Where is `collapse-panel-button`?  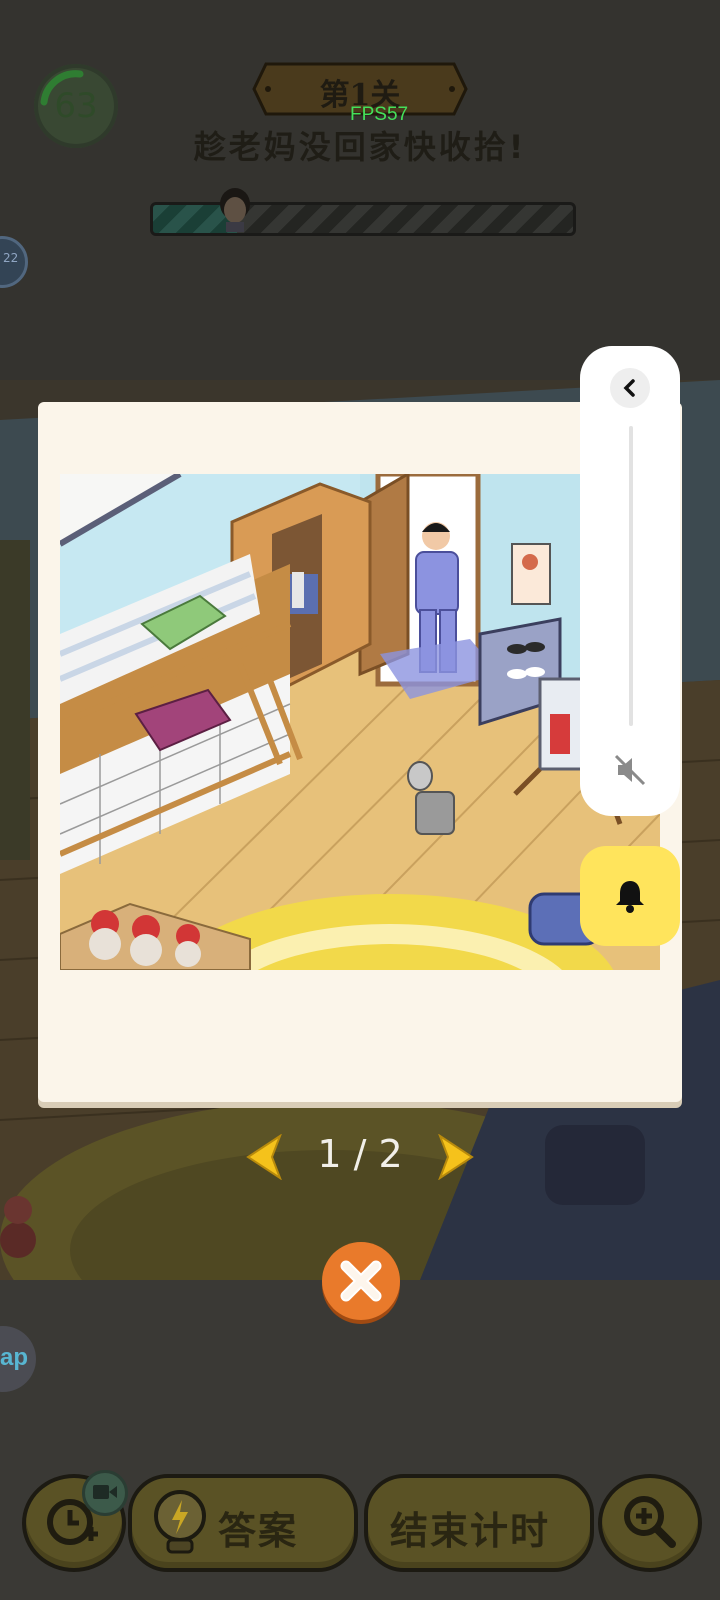
collapse-panel-button is located at coordinates (630, 388).